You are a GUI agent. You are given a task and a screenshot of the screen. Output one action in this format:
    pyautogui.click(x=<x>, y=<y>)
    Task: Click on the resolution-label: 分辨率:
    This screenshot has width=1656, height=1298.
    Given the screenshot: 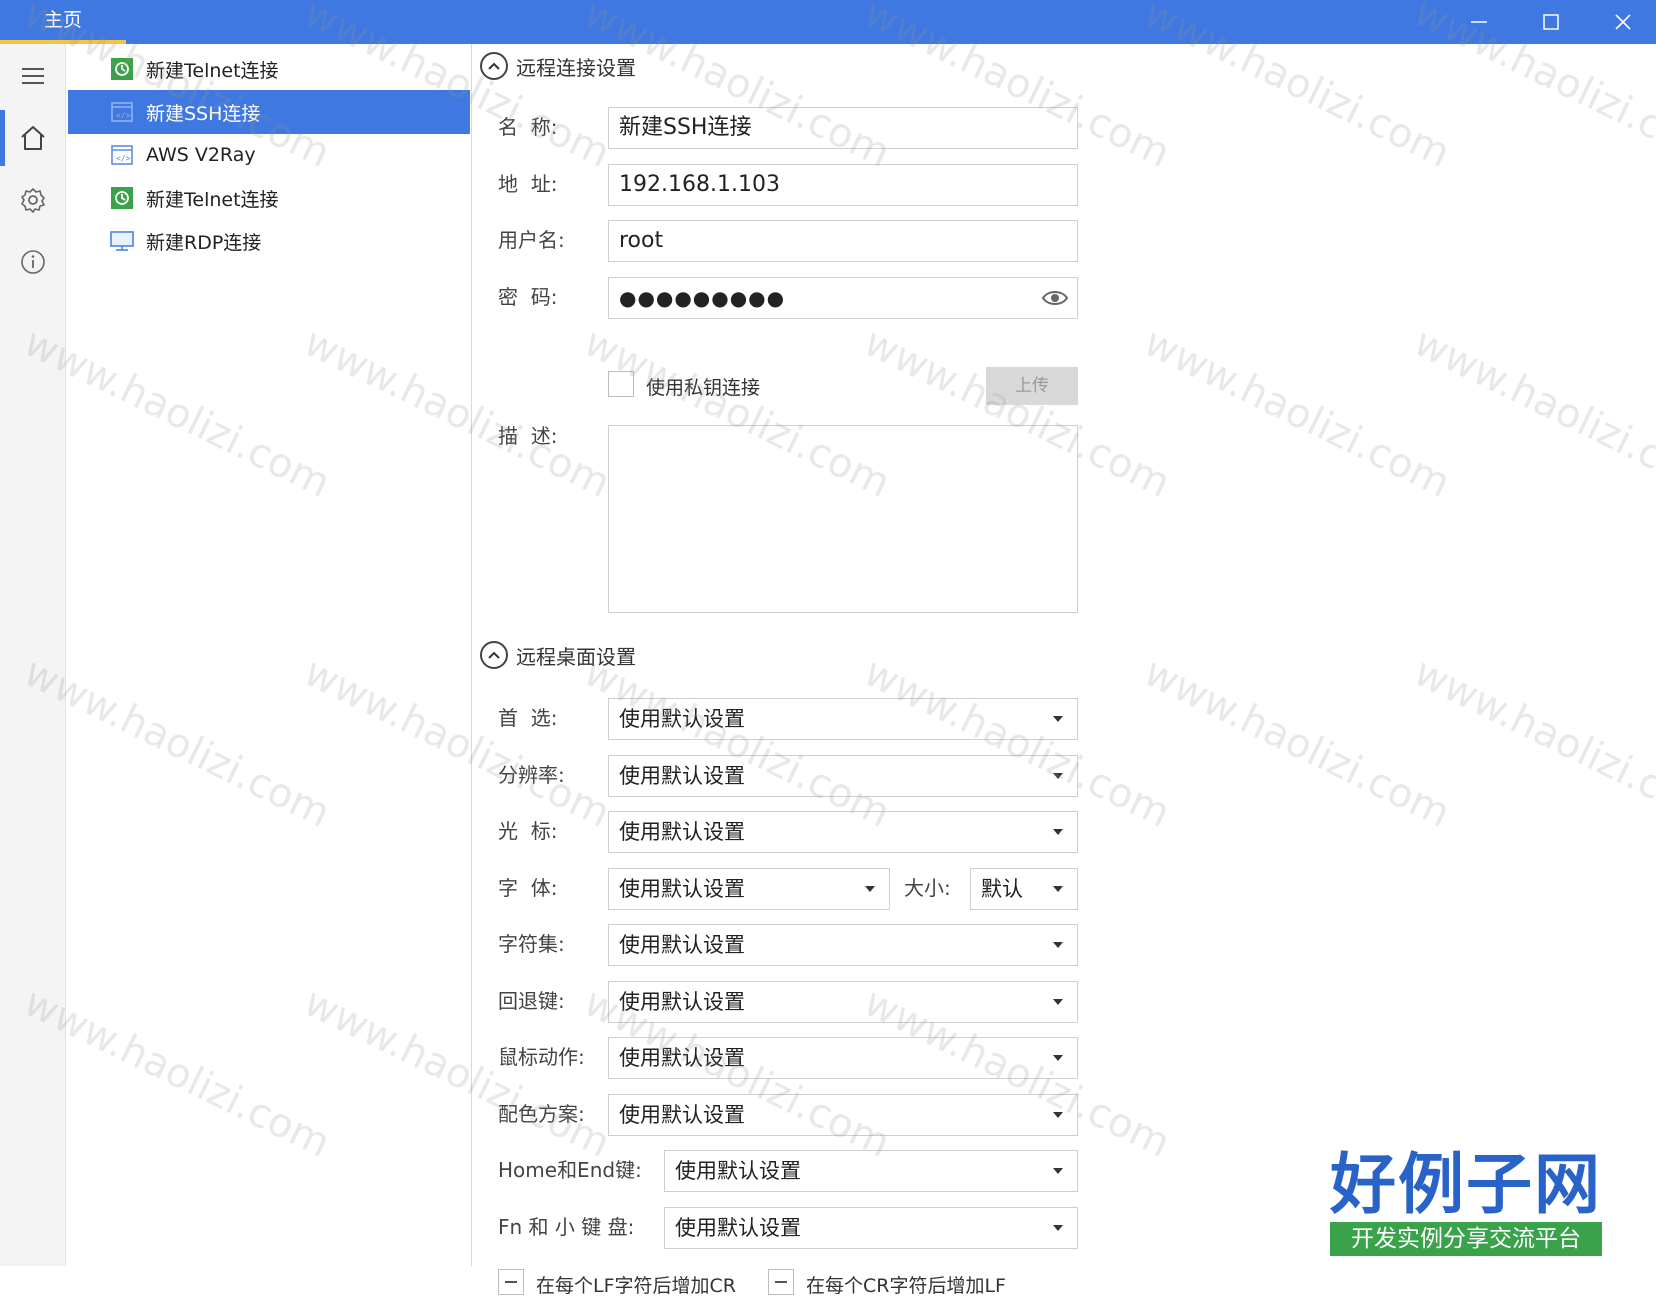 What is the action you would take?
    pyautogui.click(x=531, y=775)
    